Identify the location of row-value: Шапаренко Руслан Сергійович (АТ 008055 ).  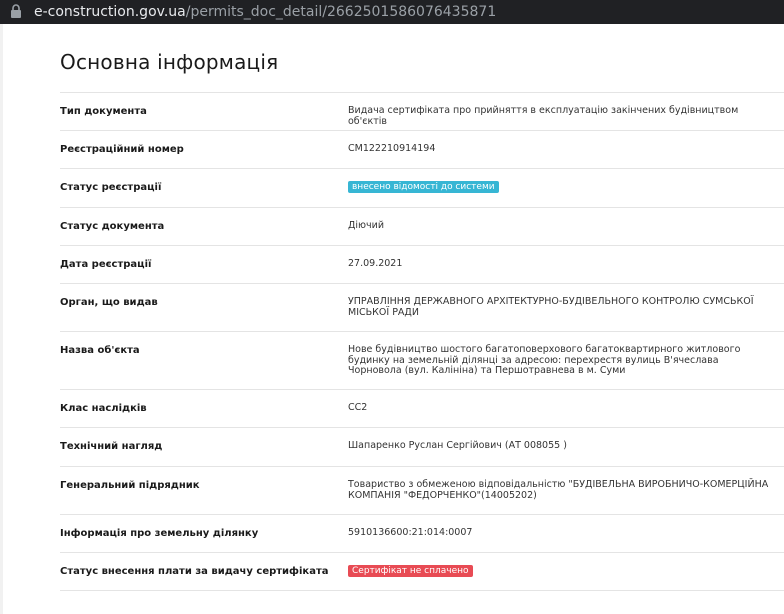
(457, 445).